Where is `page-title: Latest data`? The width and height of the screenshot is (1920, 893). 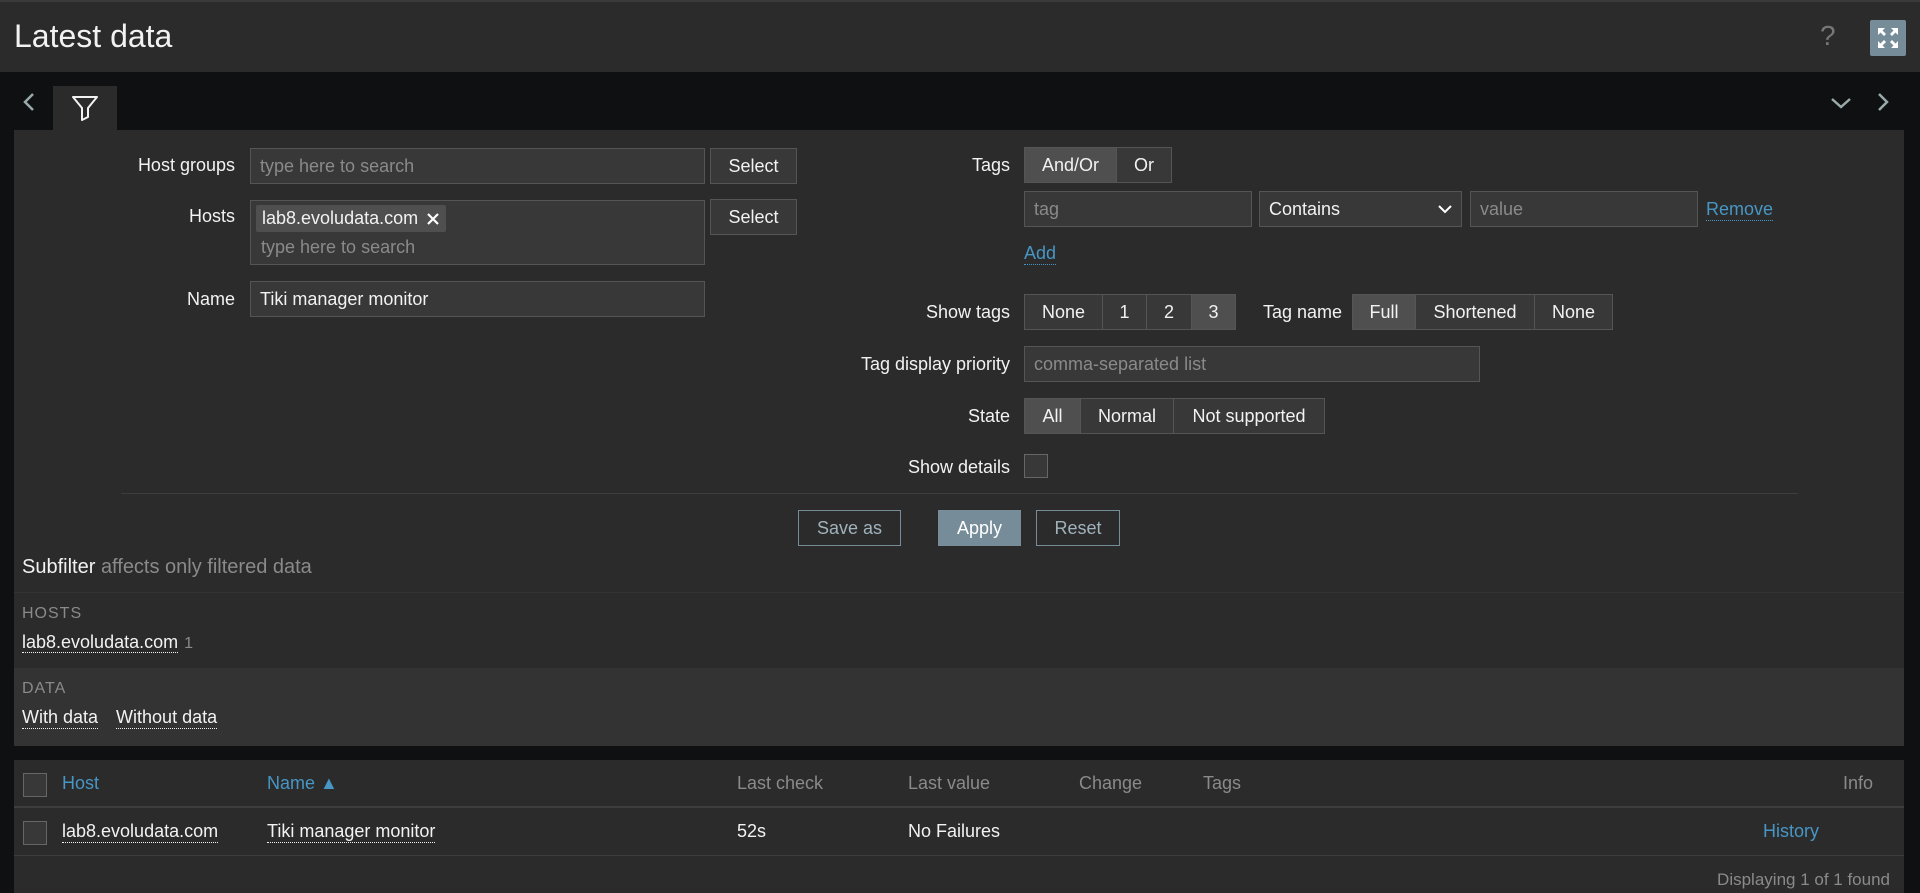 page-title: Latest data is located at coordinates (93, 36).